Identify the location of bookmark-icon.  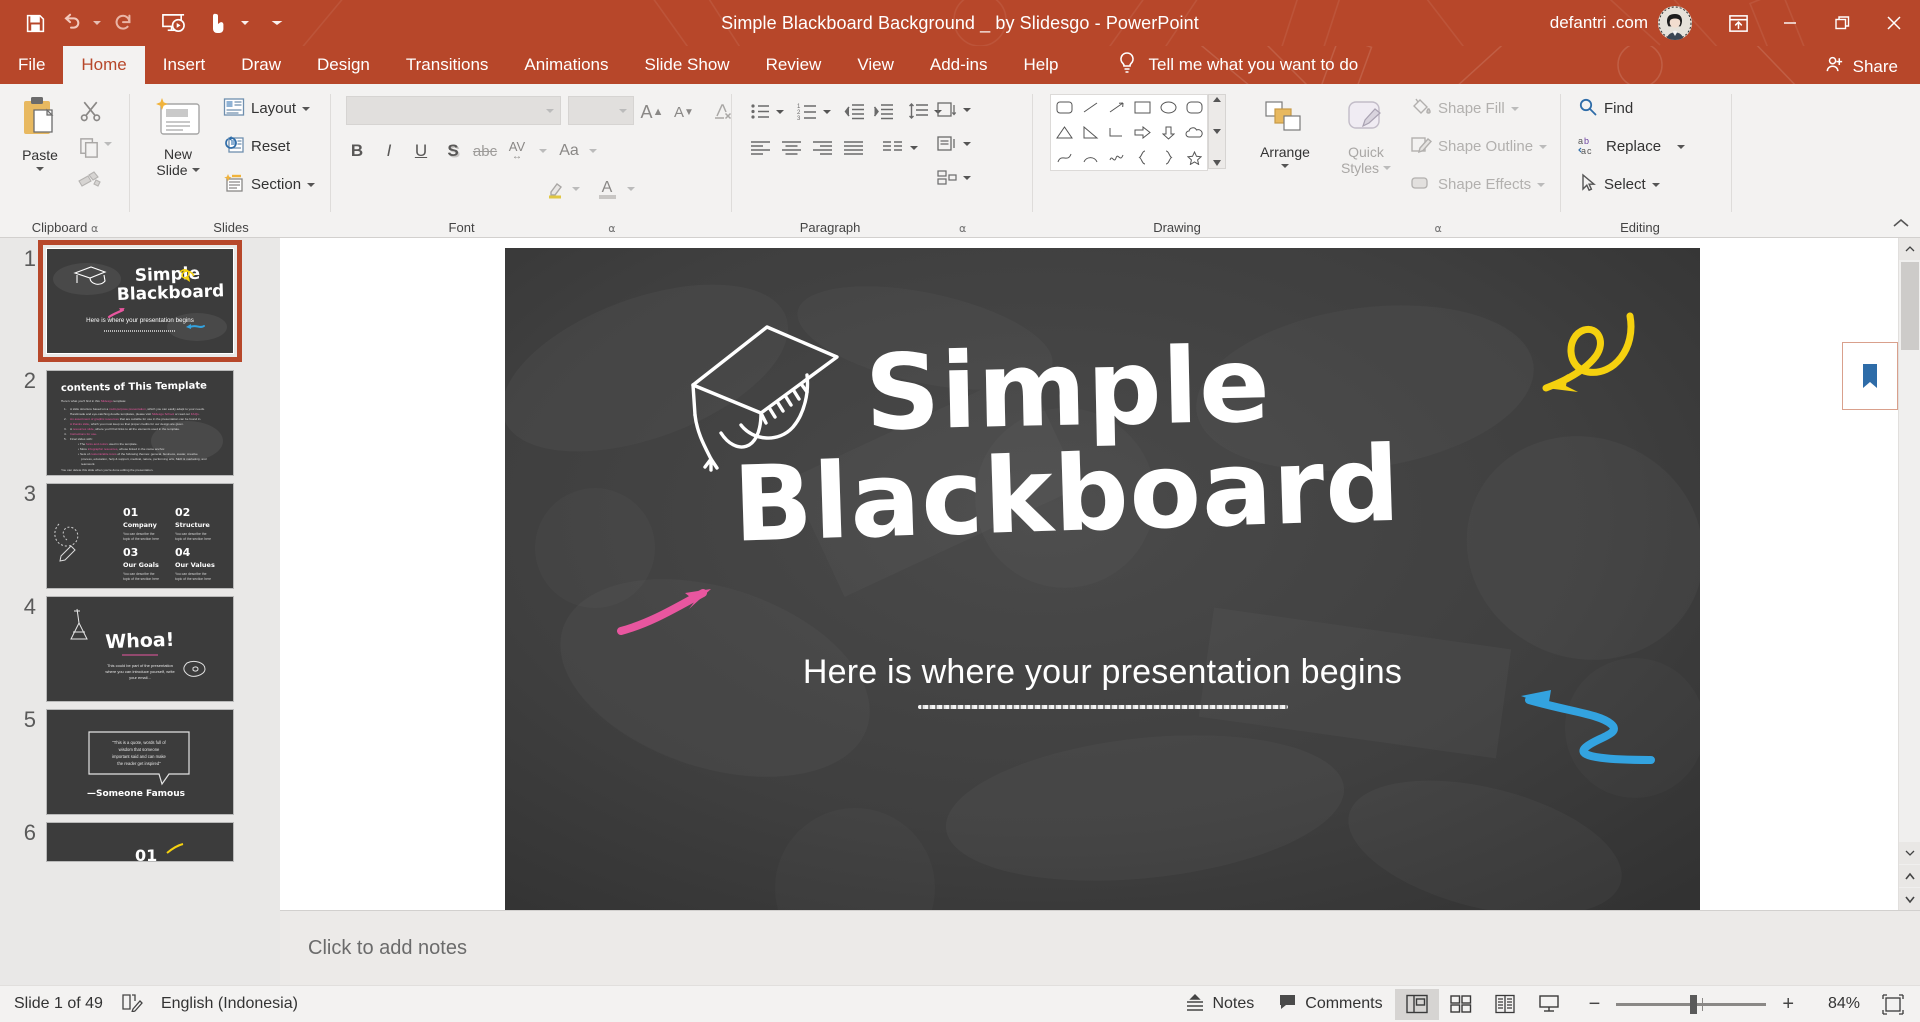
(1870, 376).